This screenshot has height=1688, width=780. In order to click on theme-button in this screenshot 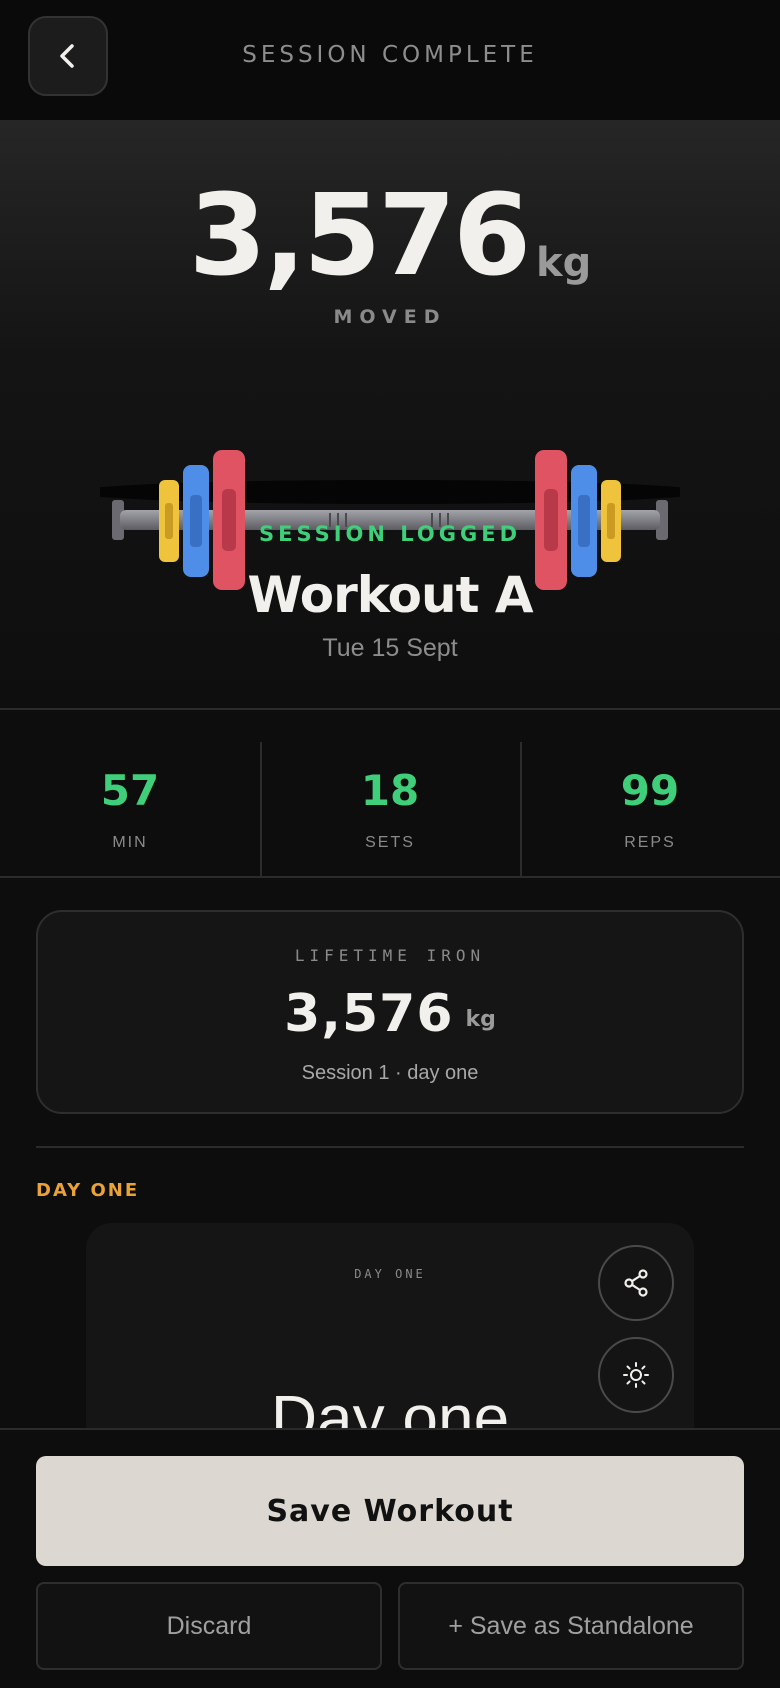, I will do `click(636, 1375)`.